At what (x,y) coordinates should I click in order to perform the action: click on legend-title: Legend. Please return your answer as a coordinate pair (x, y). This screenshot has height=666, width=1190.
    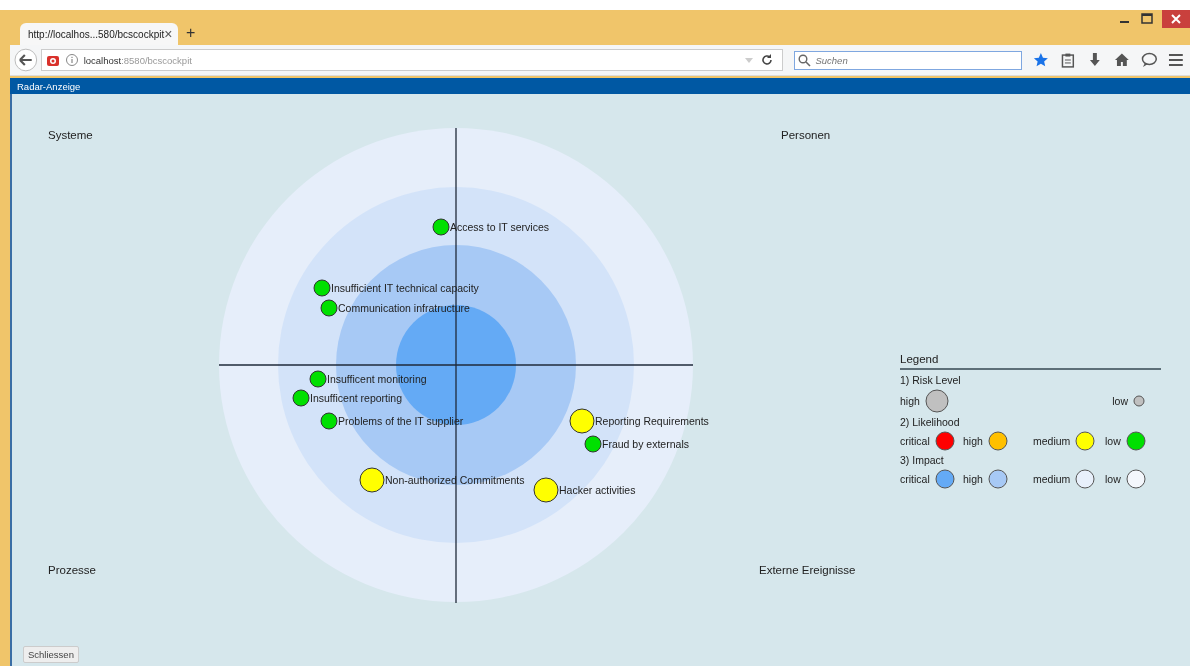
    Looking at the image, I should click on (1030, 361).